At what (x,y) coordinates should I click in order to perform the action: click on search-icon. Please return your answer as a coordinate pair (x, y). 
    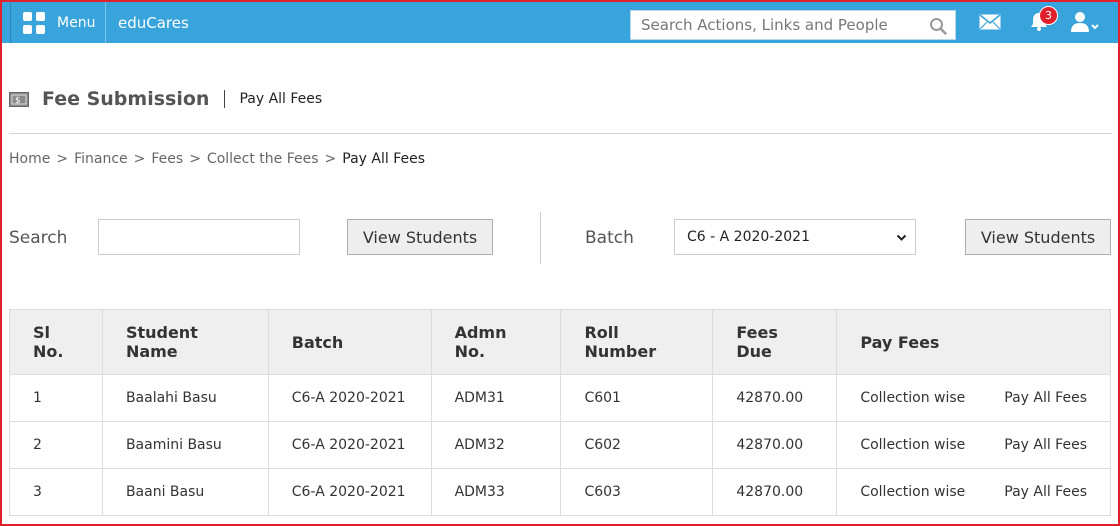
    Looking at the image, I should click on (938, 26).